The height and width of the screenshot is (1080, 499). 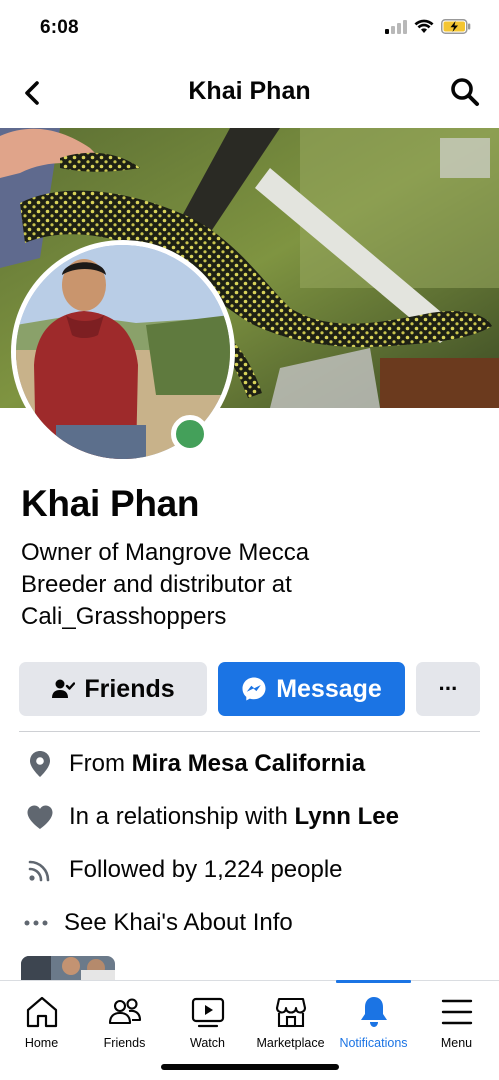 What do you see at coordinates (373, 1043) in the screenshot?
I see `nav-label: Notifications` at bounding box center [373, 1043].